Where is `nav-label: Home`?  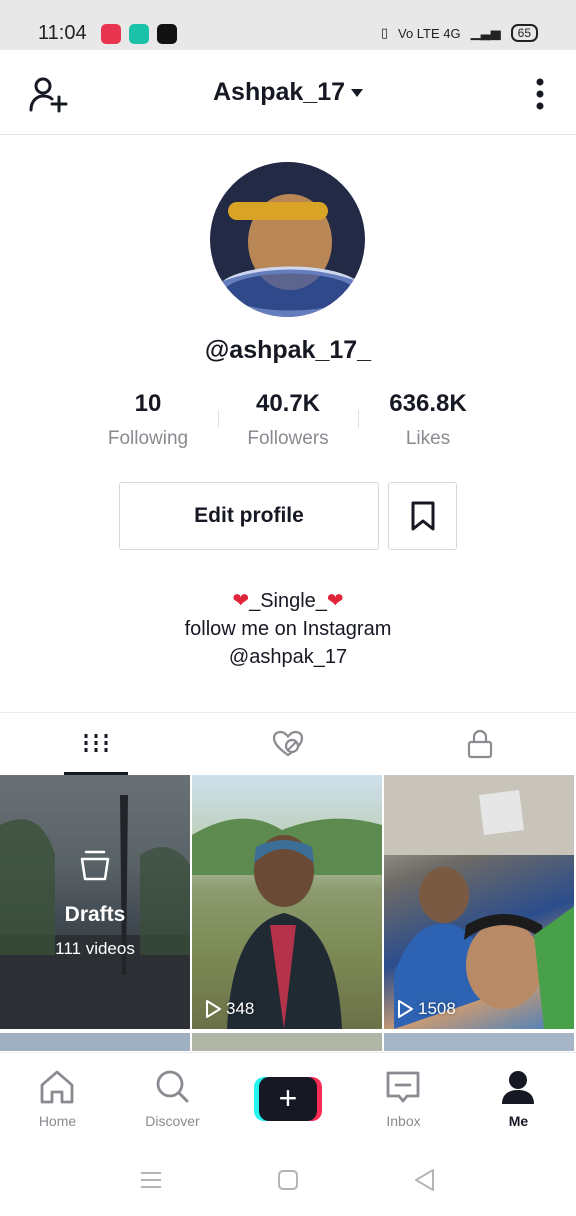 nav-label: Home is located at coordinates (57, 1121).